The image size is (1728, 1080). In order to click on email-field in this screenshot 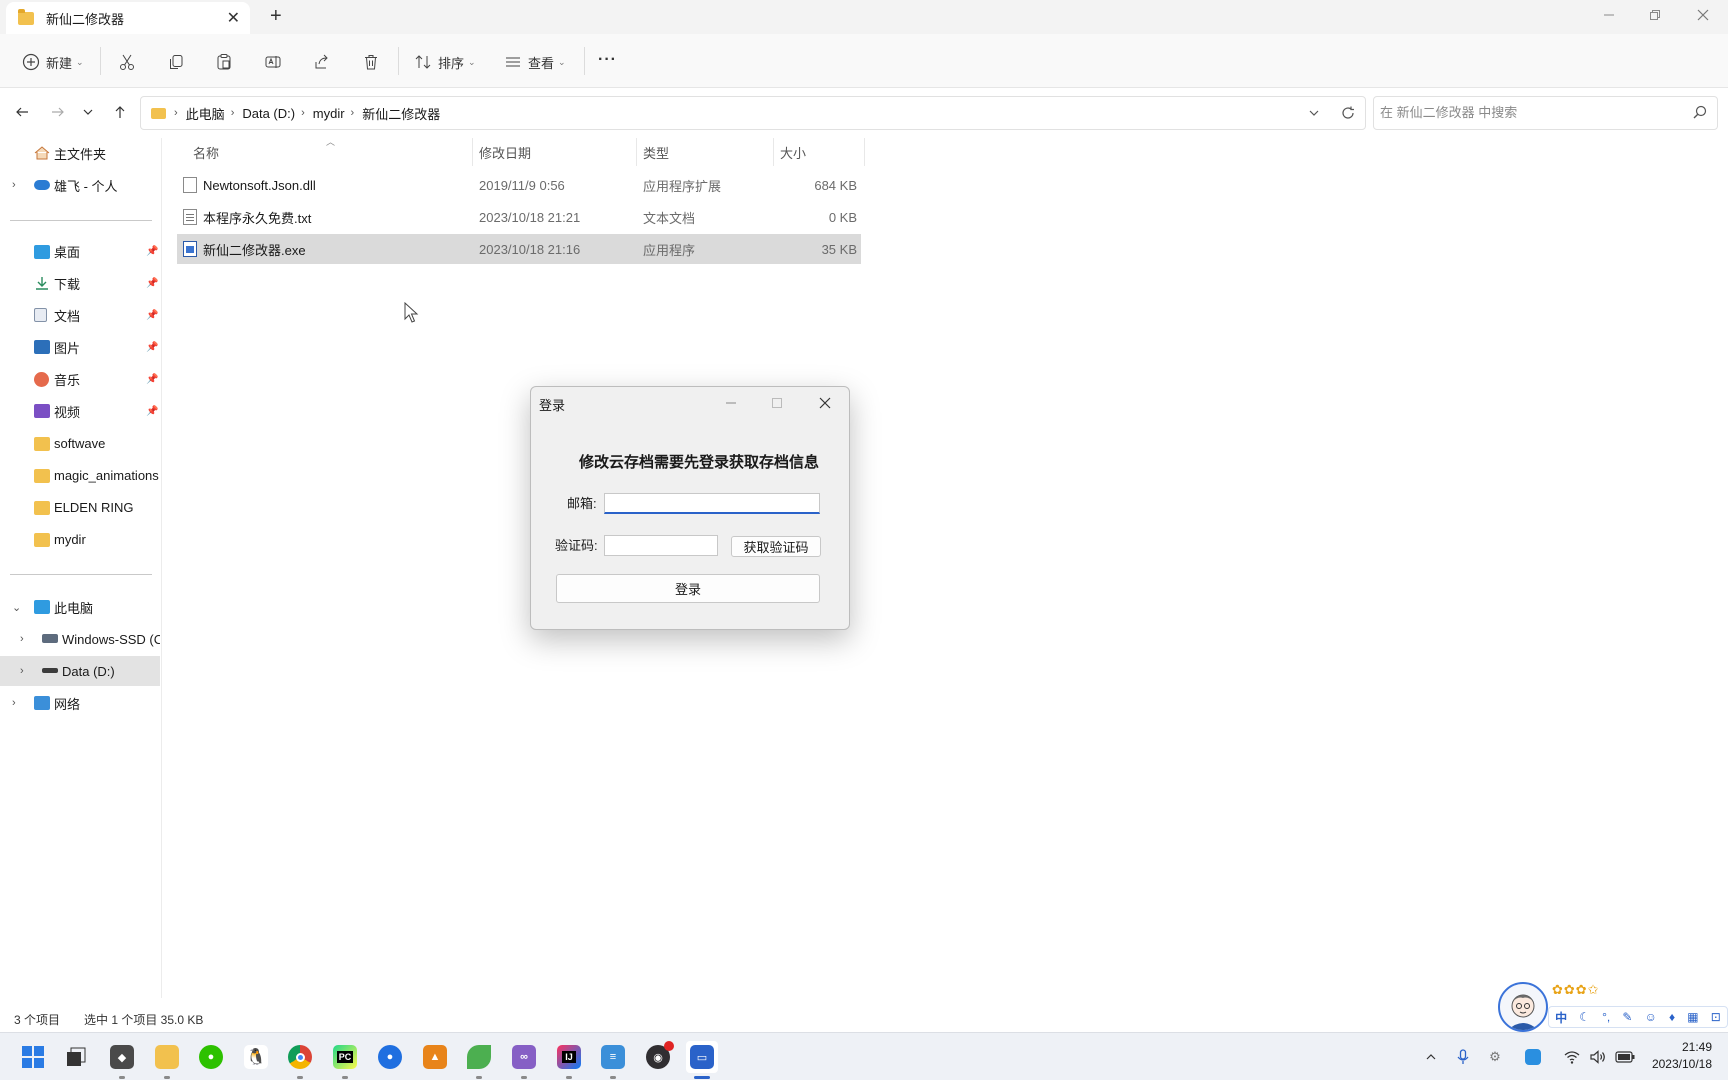, I will do `click(712, 503)`.